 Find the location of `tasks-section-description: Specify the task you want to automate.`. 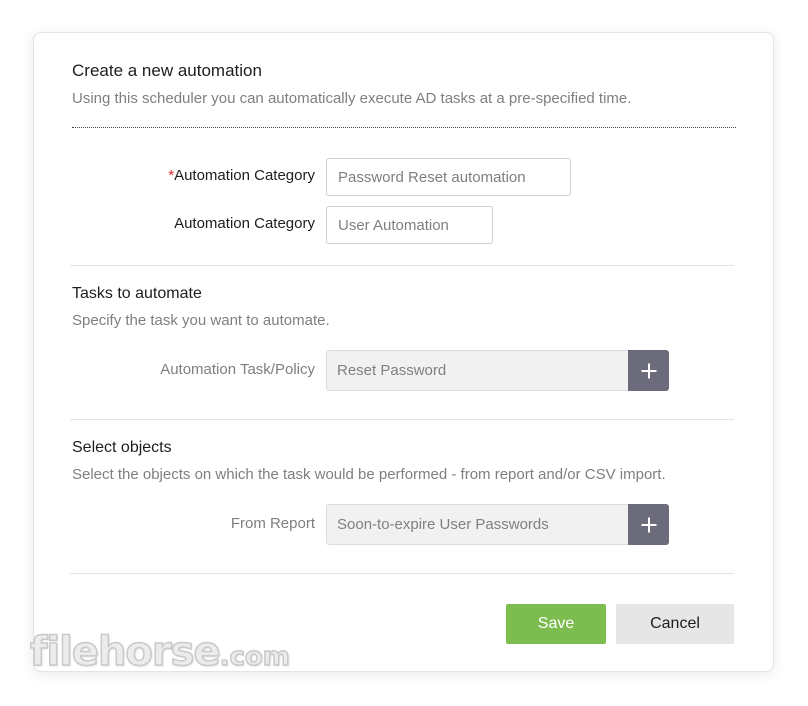

tasks-section-description: Specify the task you want to automate. is located at coordinates (201, 320).